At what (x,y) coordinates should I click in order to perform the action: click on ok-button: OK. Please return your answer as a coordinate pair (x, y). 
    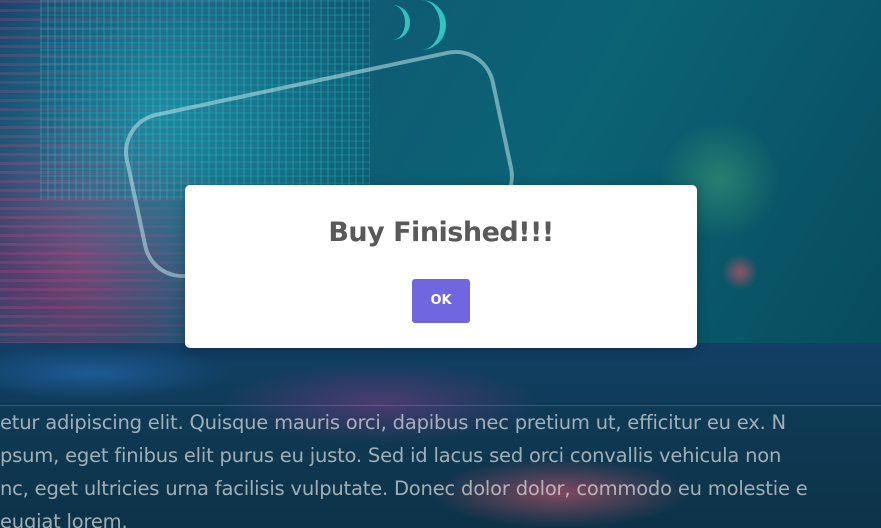
    Looking at the image, I should click on (441, 301).